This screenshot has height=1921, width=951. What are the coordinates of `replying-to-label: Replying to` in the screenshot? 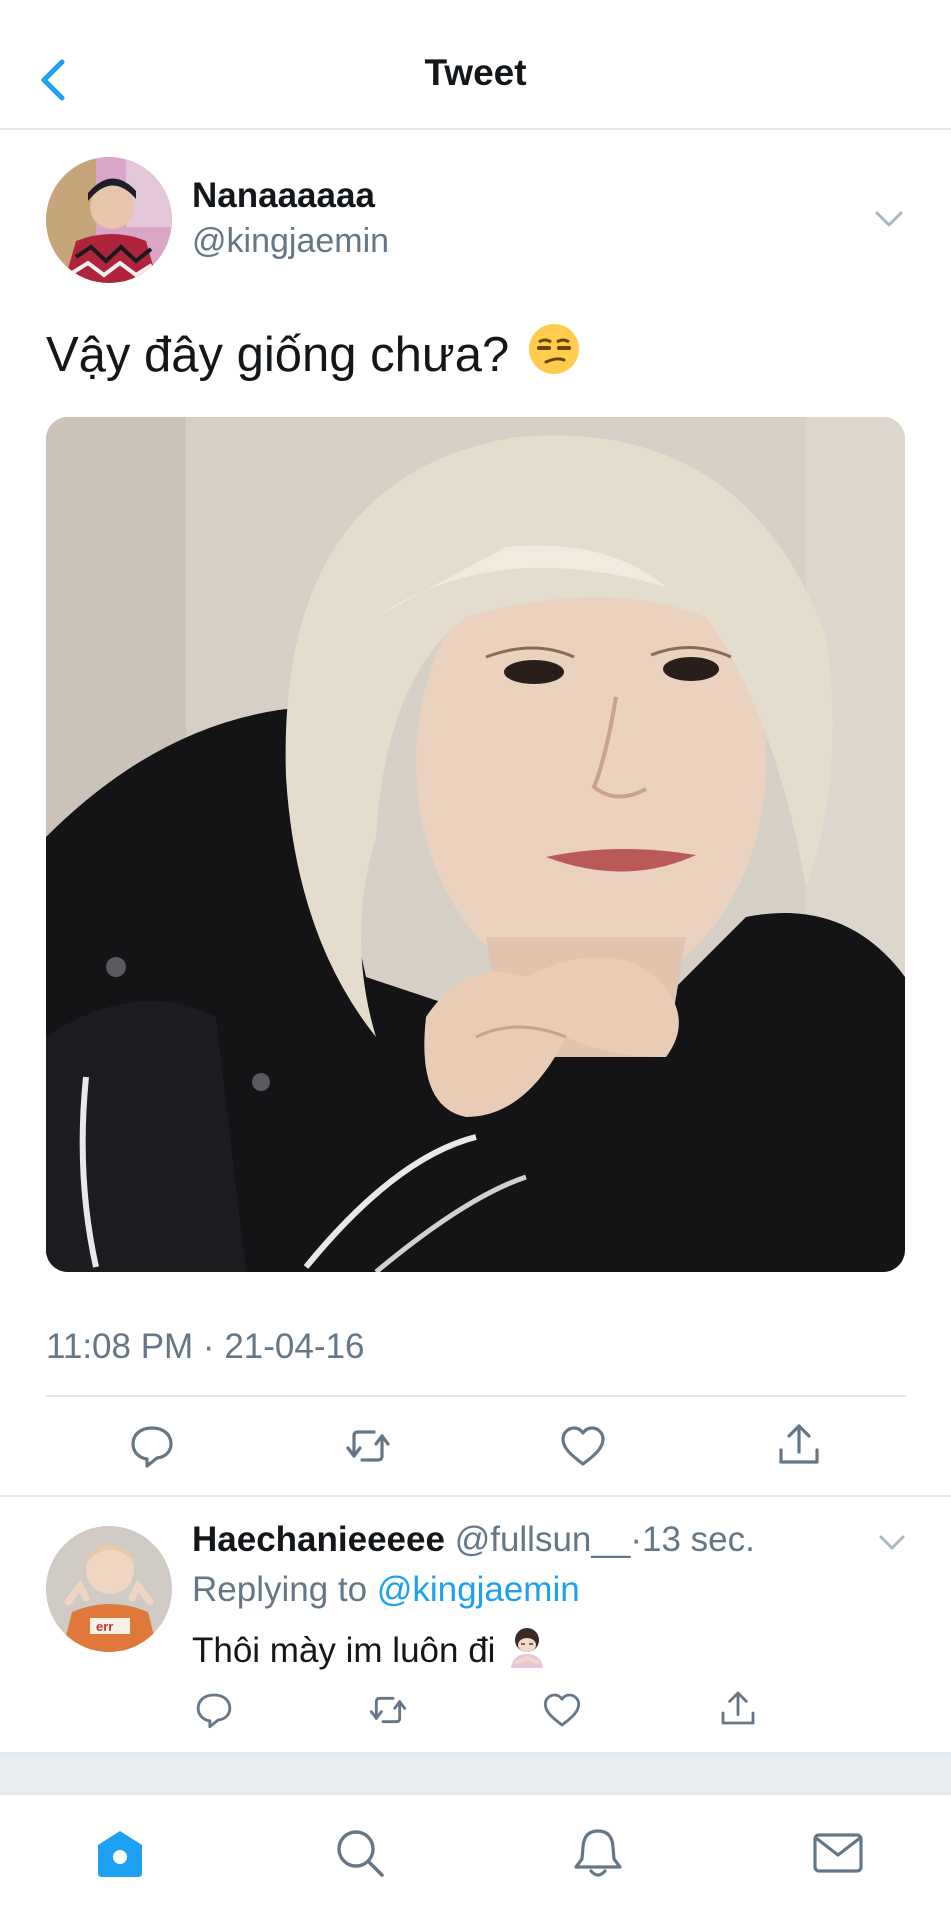 It's located at (280, 1589).